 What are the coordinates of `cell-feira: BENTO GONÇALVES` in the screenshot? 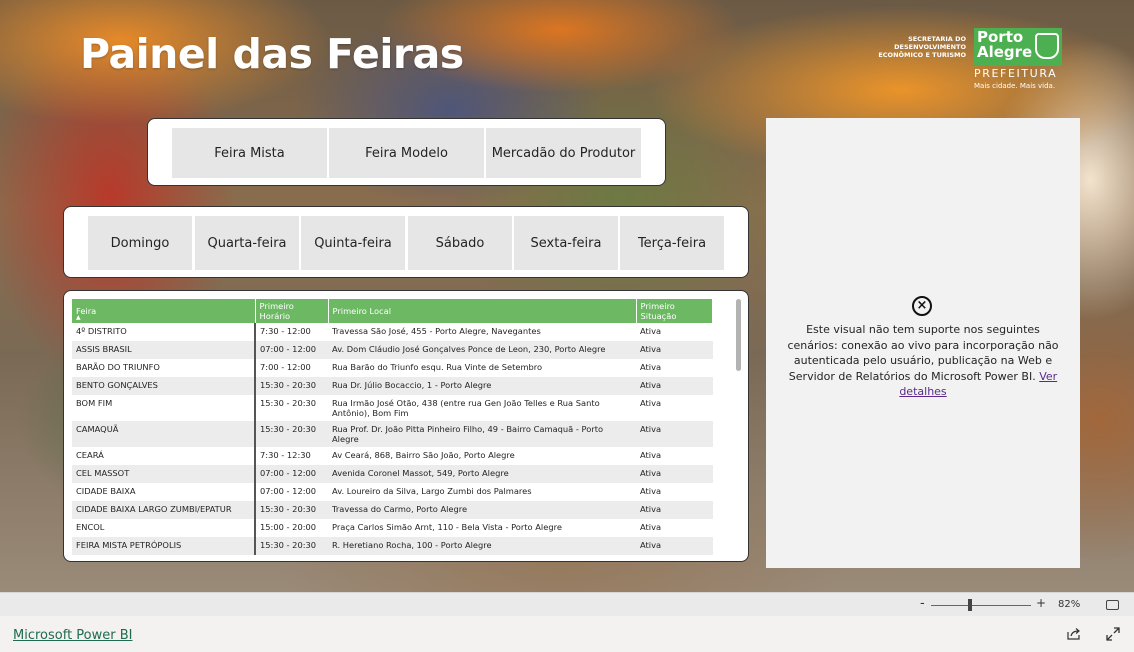 It's located at (164, 386).